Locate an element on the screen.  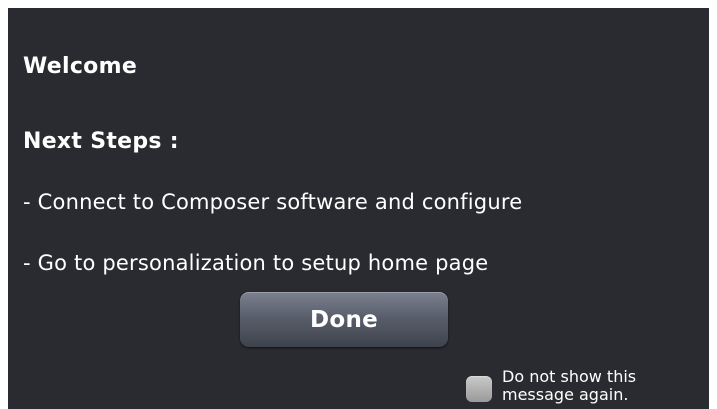
next-steps-heading: Next Steps : is located at coordinates (101, 141).